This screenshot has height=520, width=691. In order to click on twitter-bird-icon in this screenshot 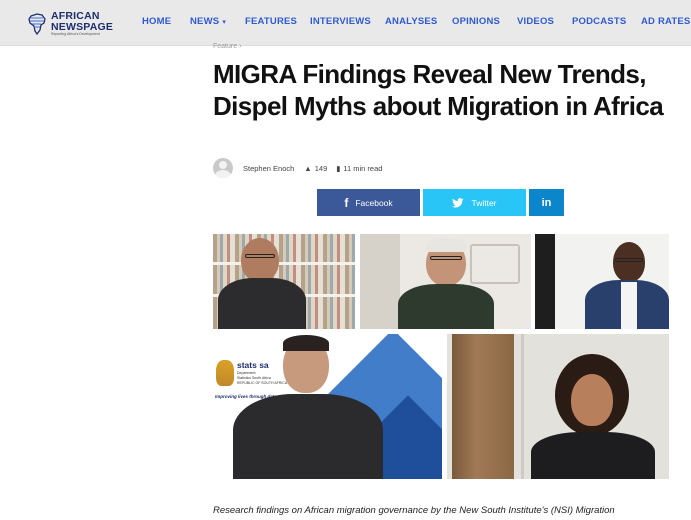, I will do `click(458, 202)`.